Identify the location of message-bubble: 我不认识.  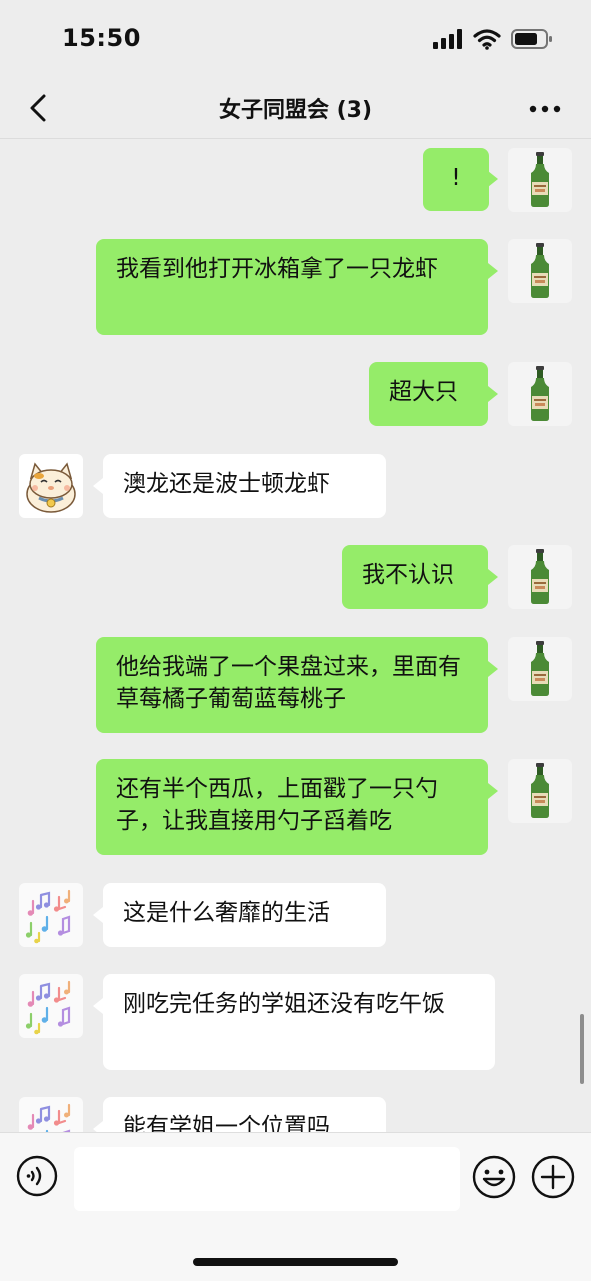
(415, 577).